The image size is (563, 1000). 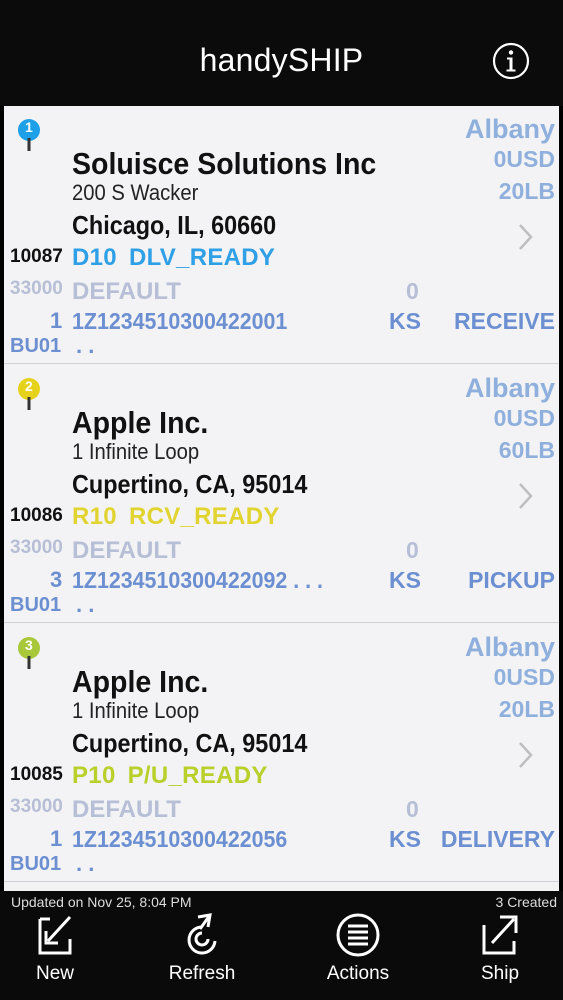 I want to click on company-name: Soluisce Solutions Inc, so click(x=224, y=163).